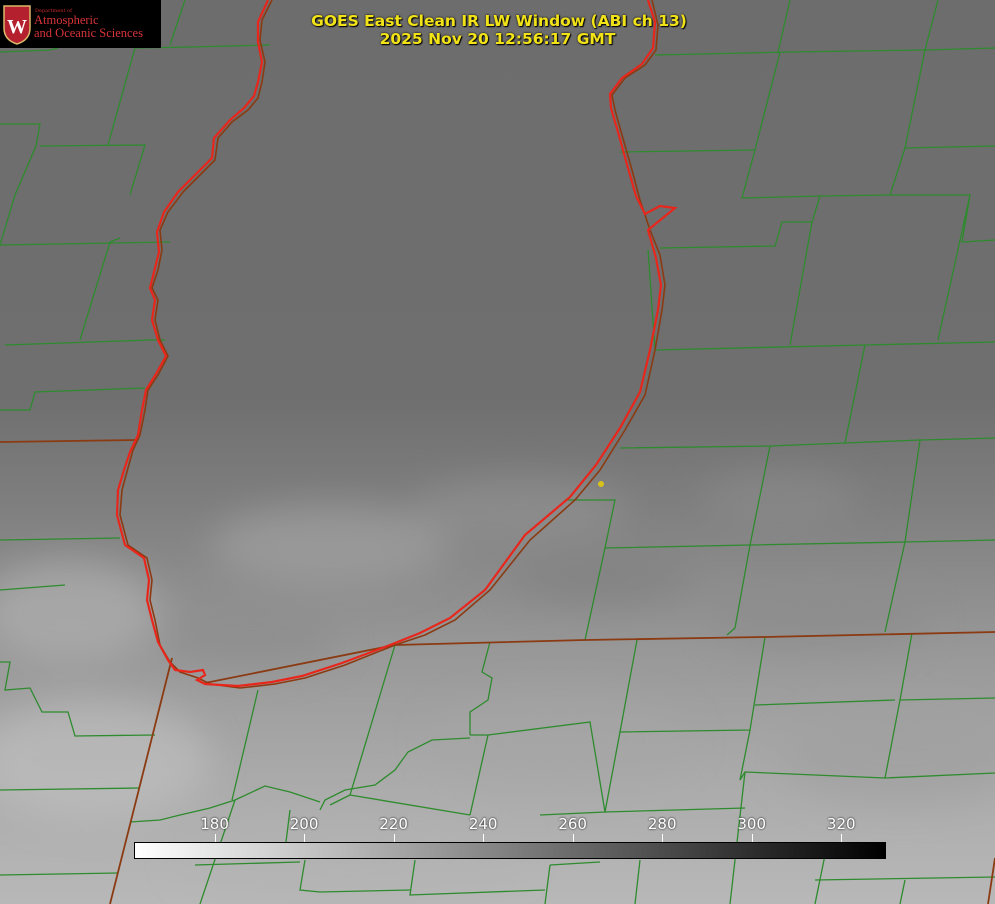 This screenshot has width=995, height=904. I want to click on temperature-colorbar, so click(510, 850).